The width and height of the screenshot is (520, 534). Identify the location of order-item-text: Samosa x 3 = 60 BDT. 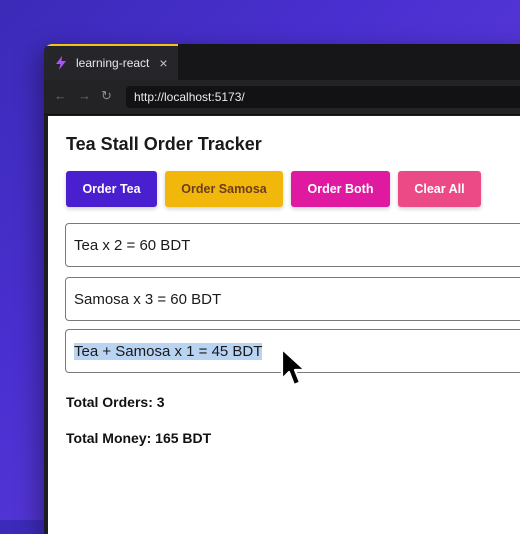
(148, 299).